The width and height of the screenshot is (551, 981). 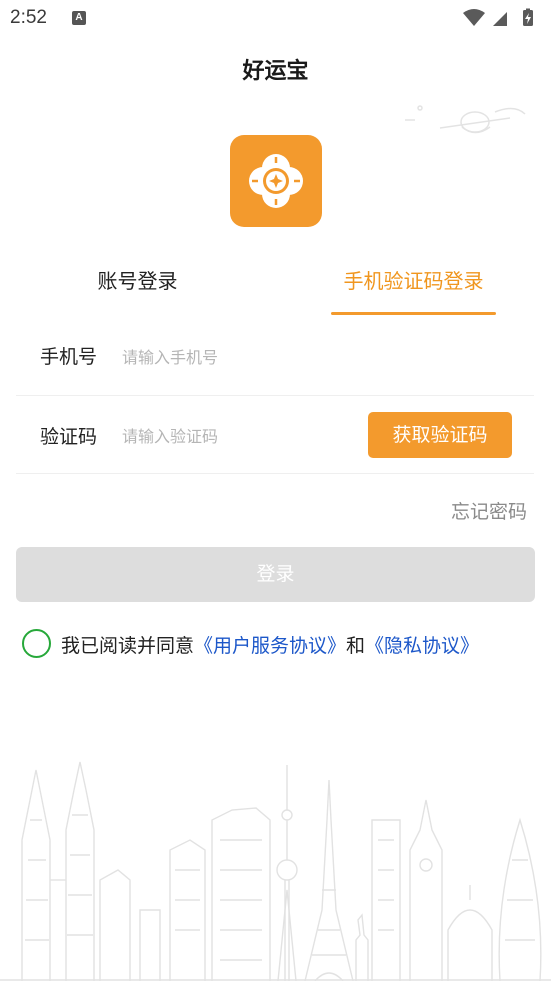 I want to click on wifi-icon, so click(x=474, y=17).